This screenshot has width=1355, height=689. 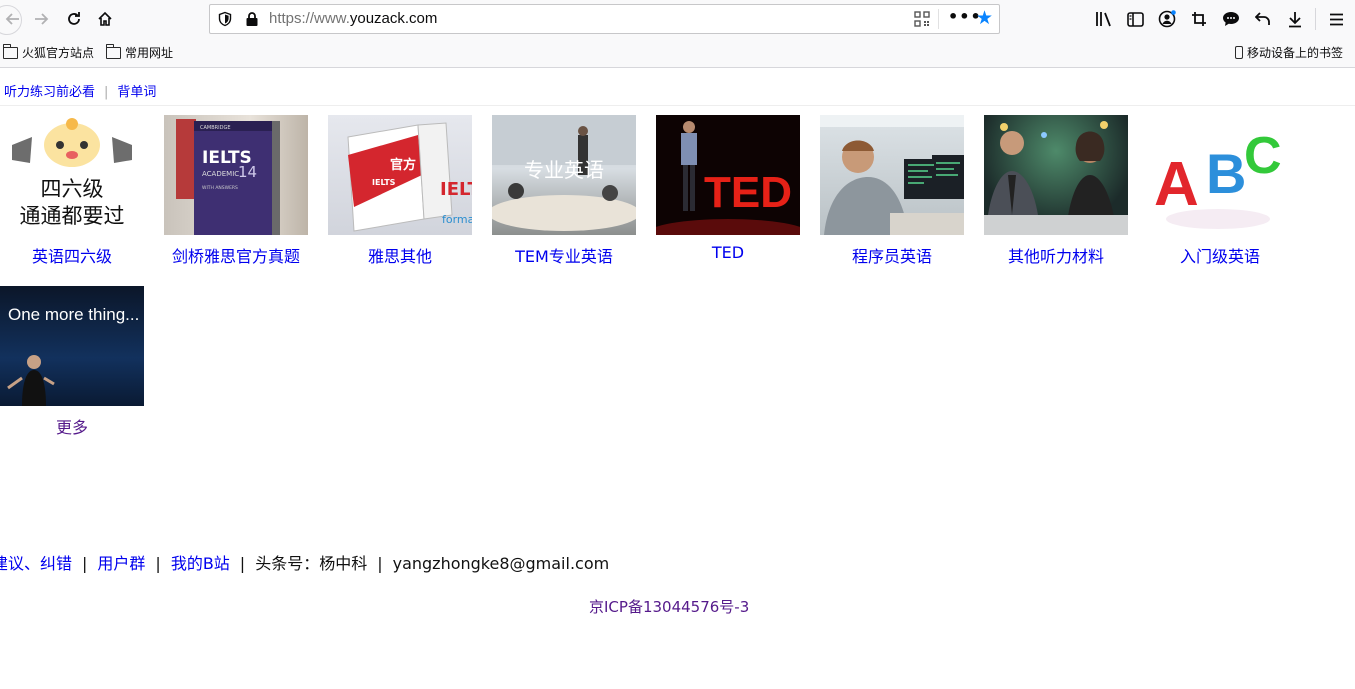 I want to click on qr-code-icon, so click(x=922, y=19).